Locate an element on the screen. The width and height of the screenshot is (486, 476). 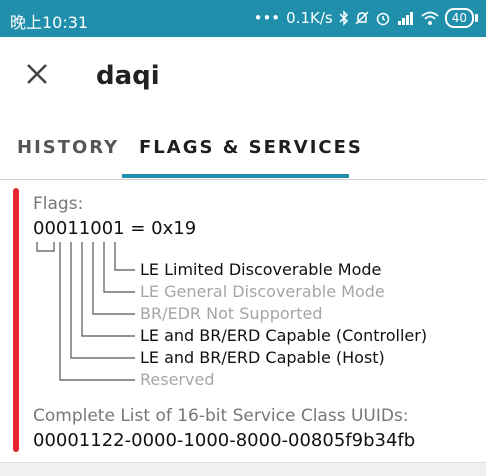
close-icon is located at coordinates (37, 74).